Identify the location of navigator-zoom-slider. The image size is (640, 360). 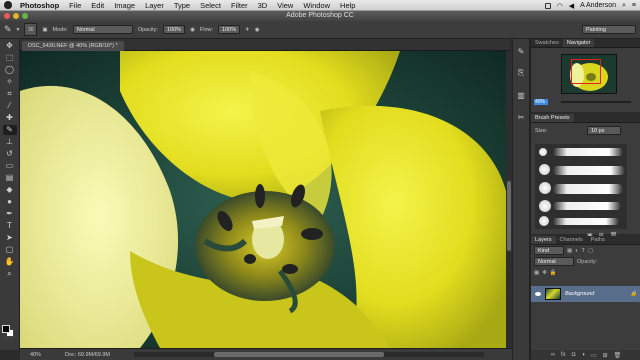
(596, 102).